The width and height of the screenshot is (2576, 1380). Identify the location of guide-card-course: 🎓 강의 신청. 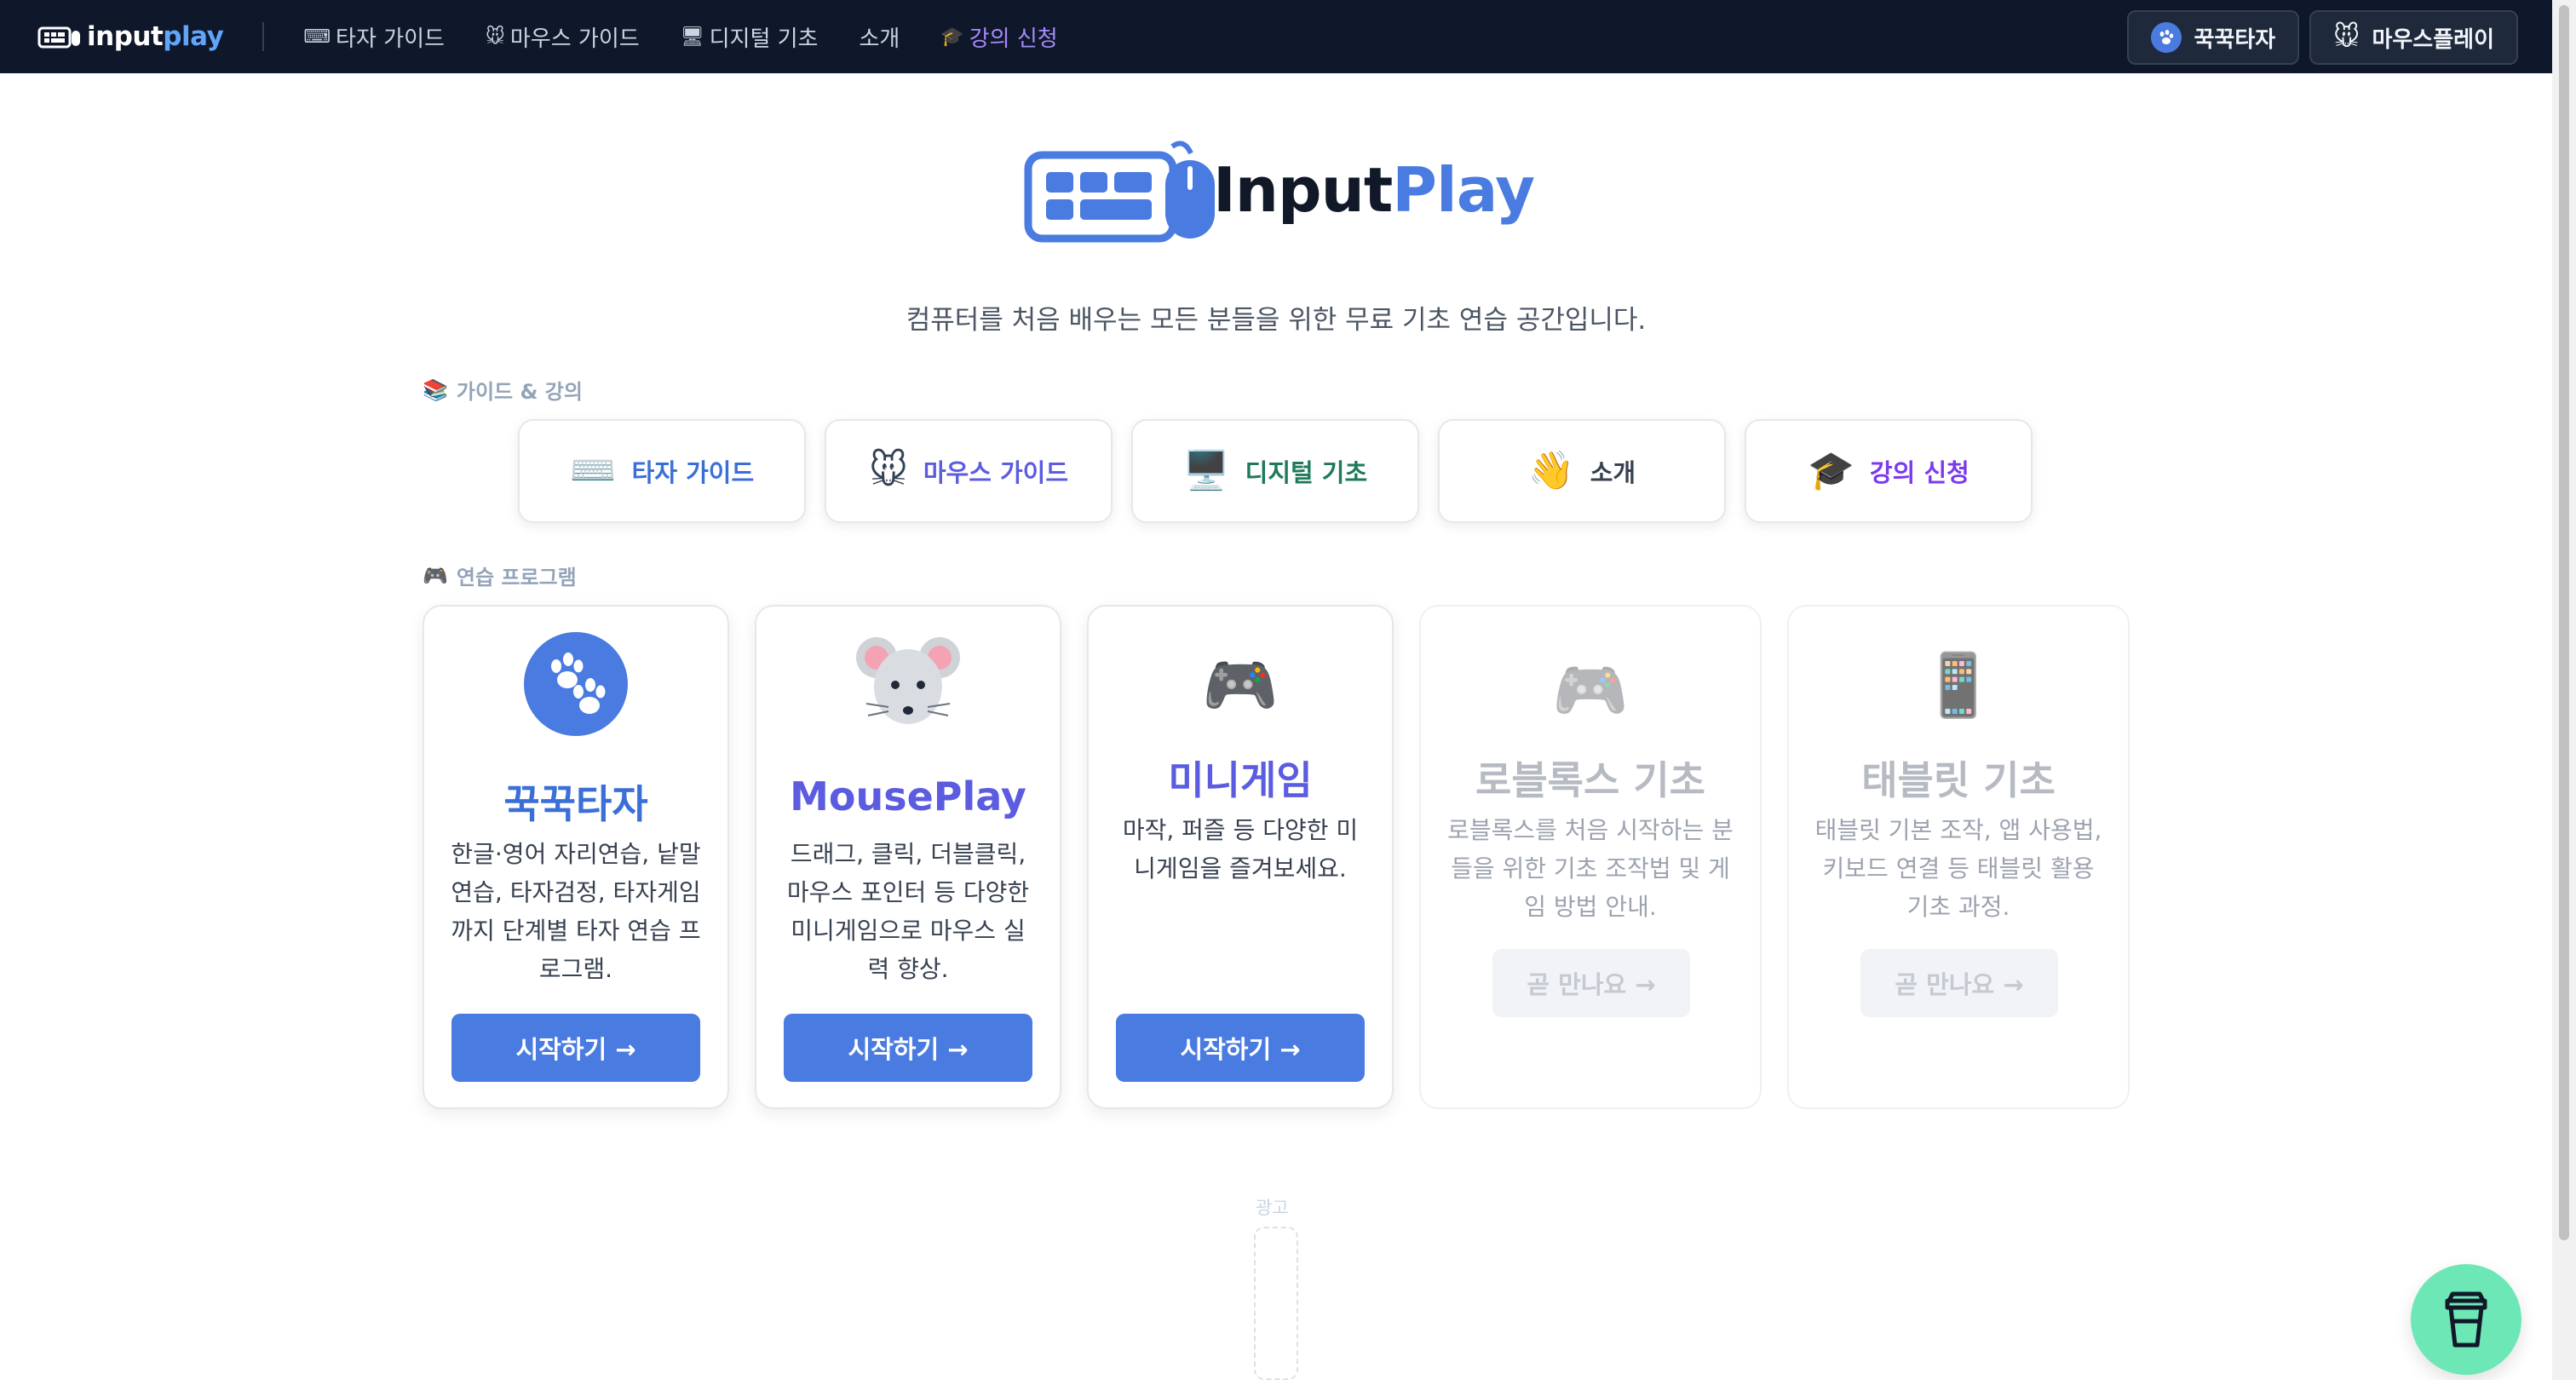
(1889, 471).